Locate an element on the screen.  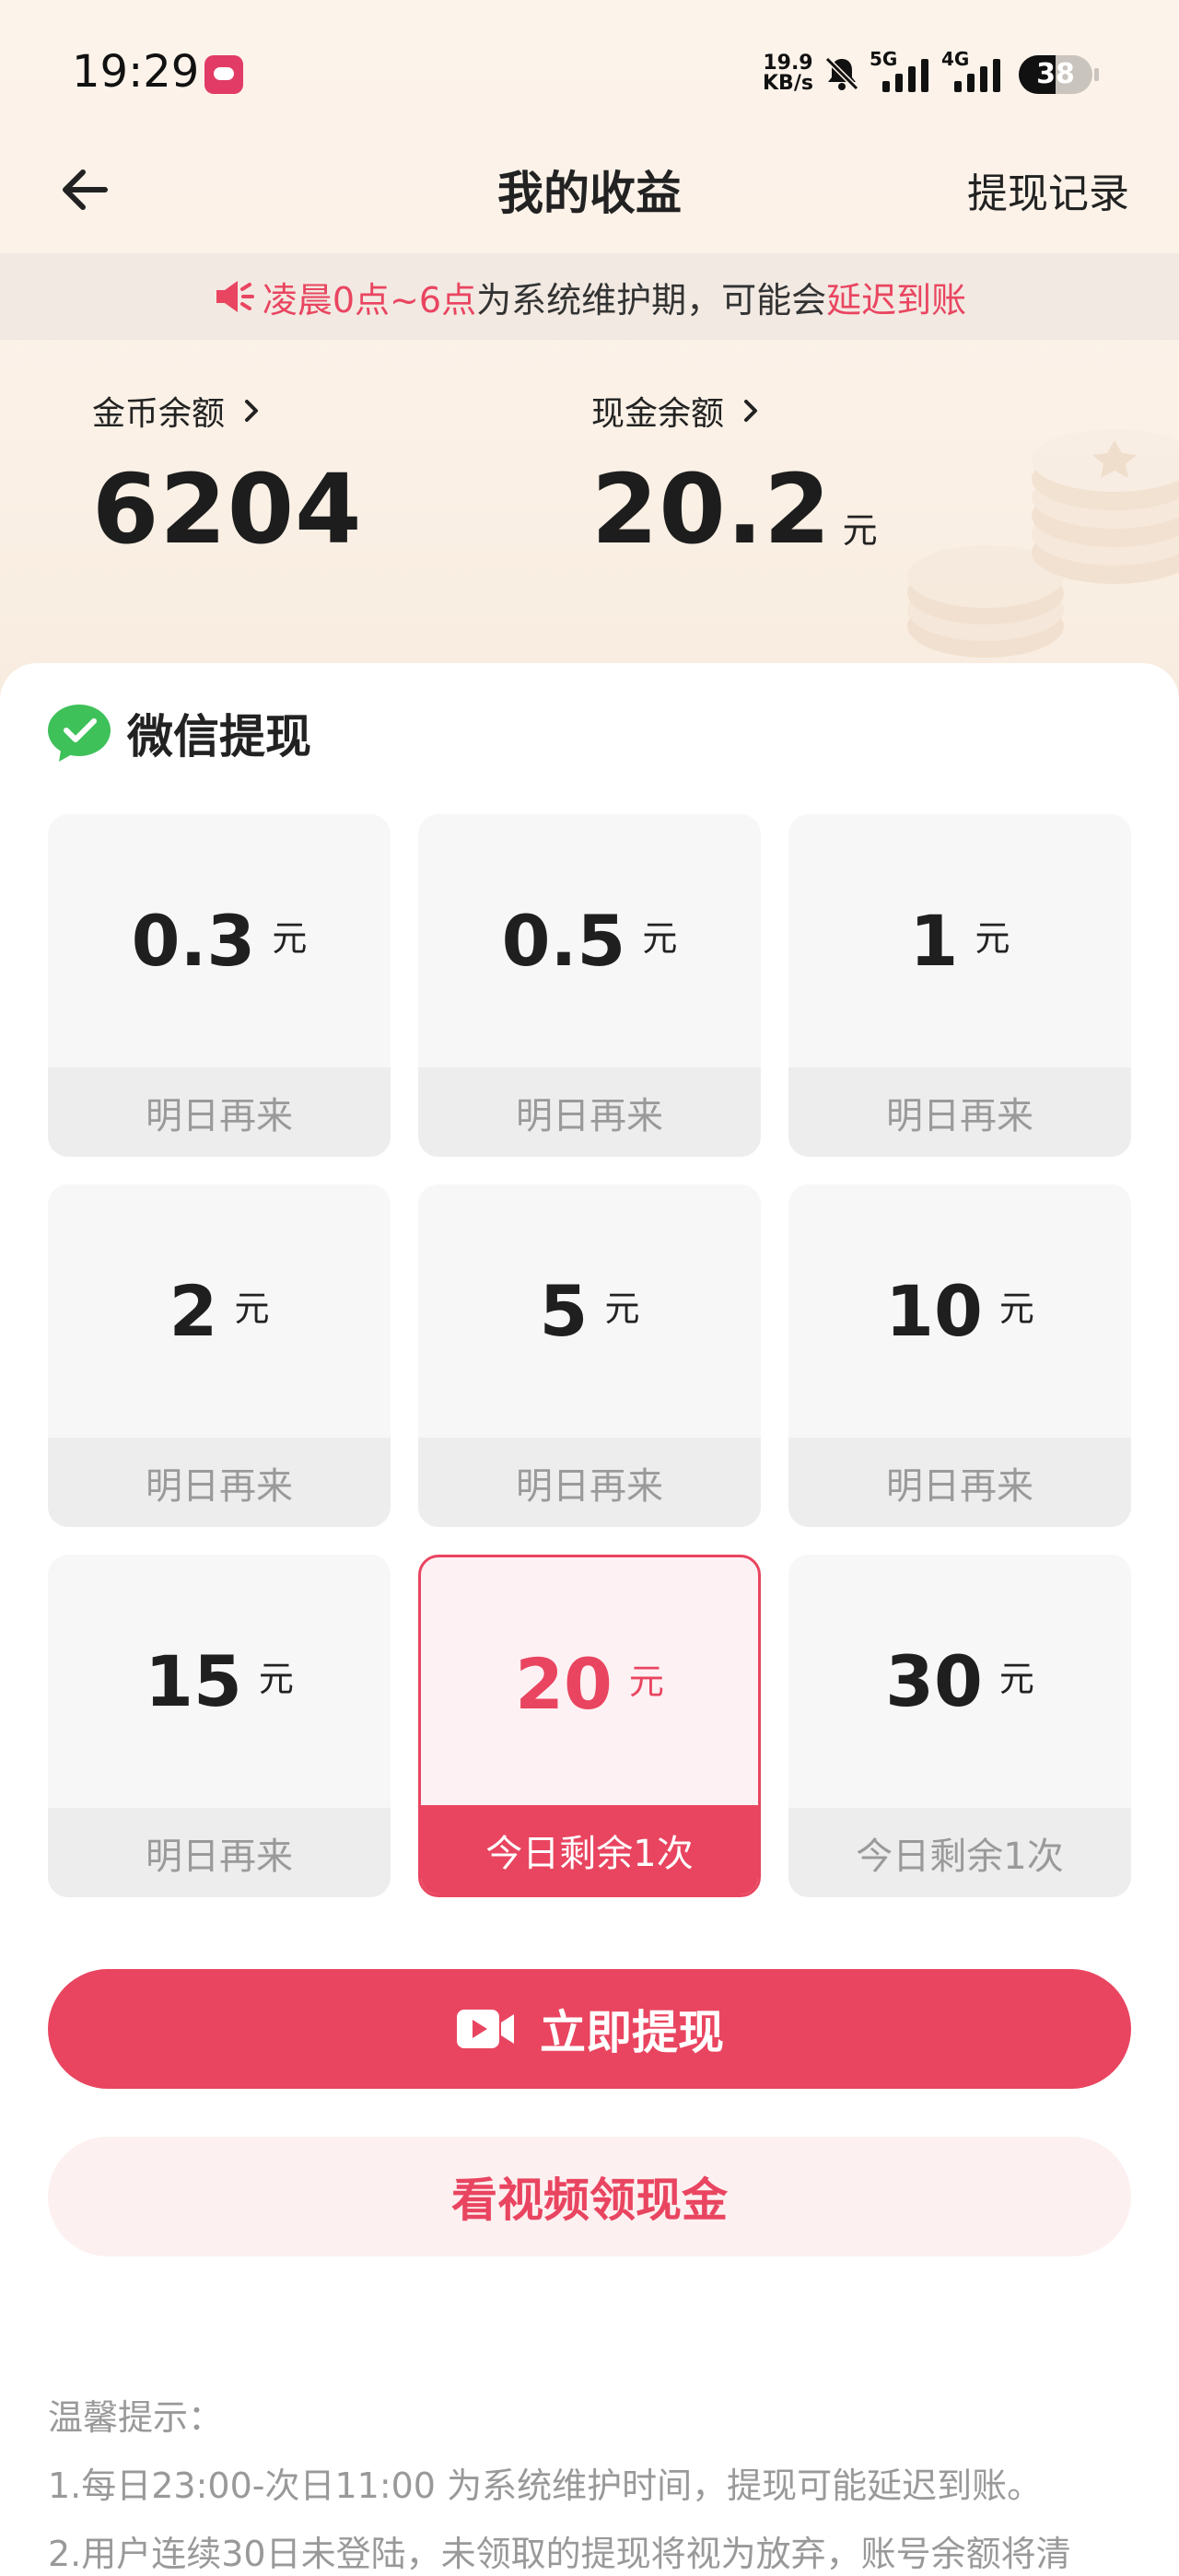
cash-balance: 现金余额 20.2 元 is located at coordinates (735, 476).